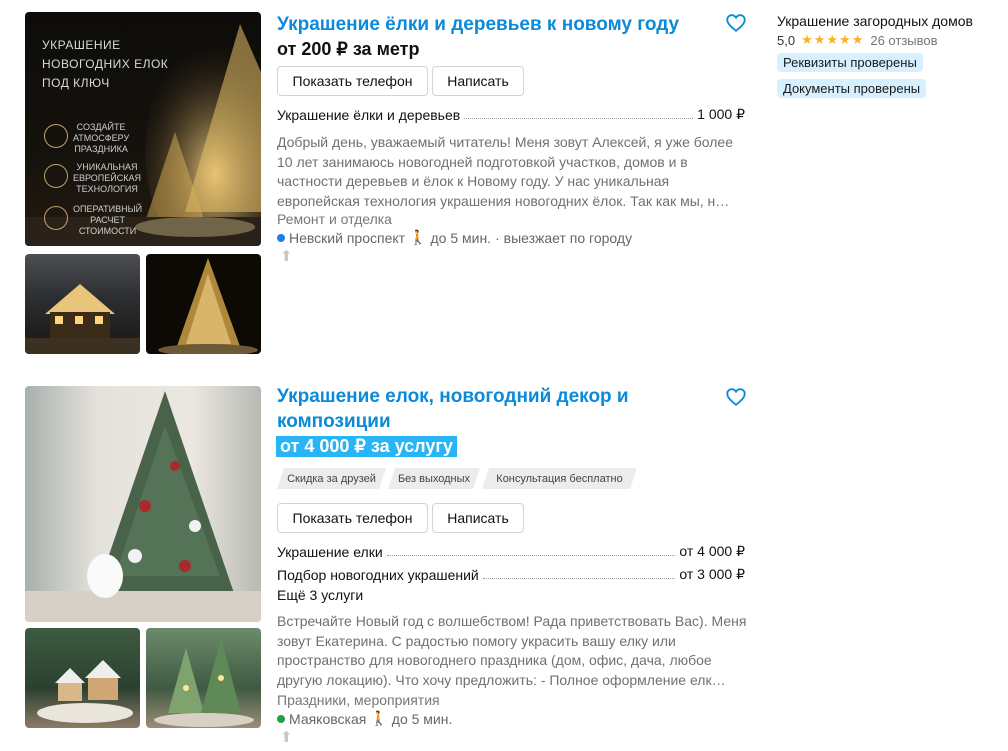  I want to click on seller-name: Украшение загородных домов, so click(875, 21).